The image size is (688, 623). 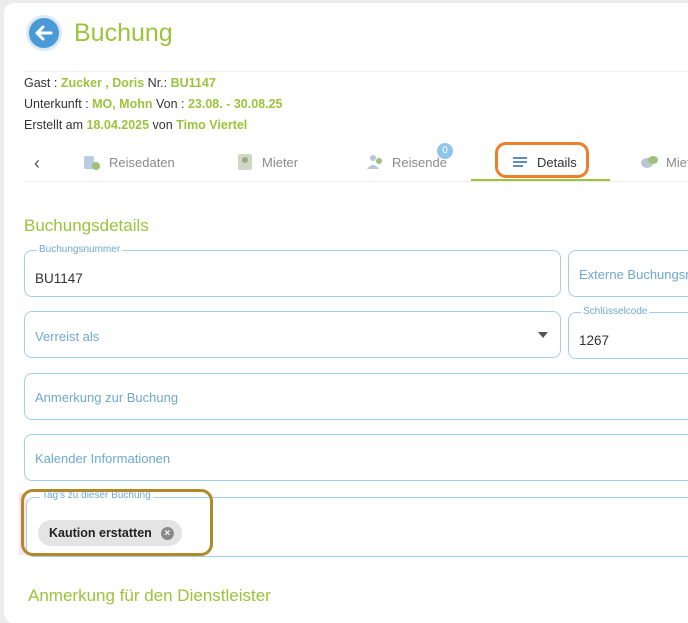 I want to click on booking-number-value: BU1147, so click(x=59, y=278).